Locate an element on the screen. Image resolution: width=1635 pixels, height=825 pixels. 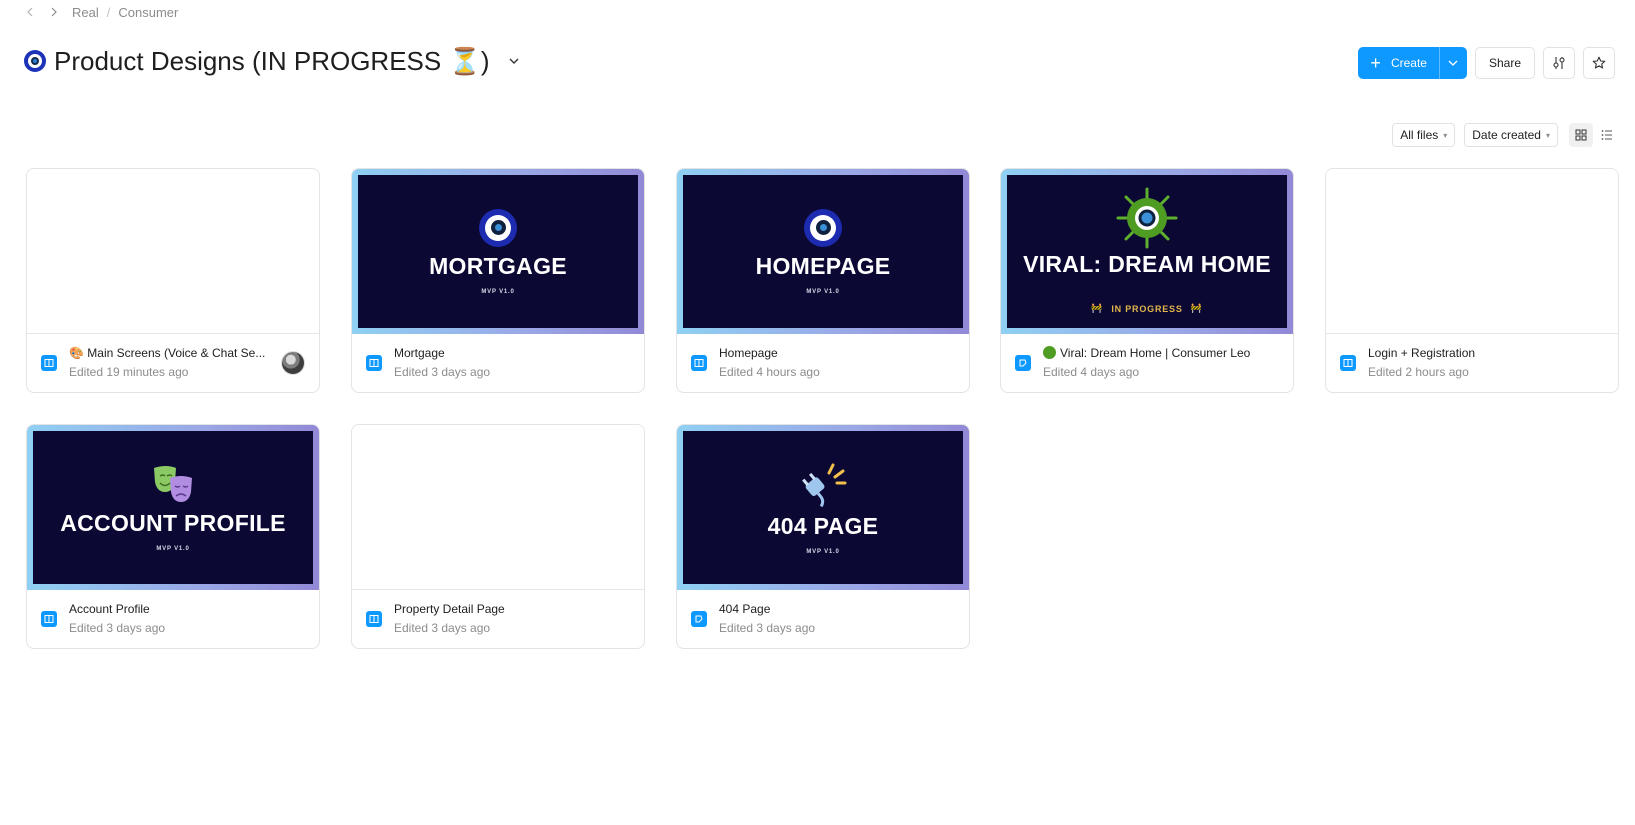
list-icon is located at coordinates (1606, 135).